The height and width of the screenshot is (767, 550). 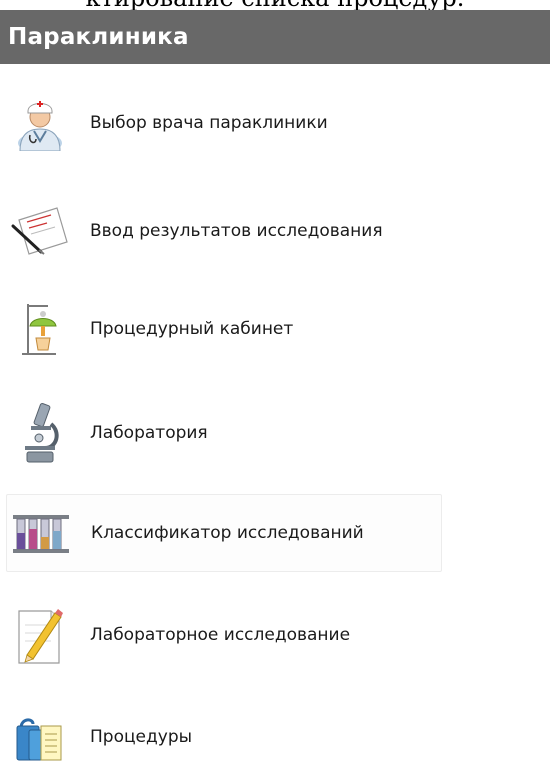 What do you see at coordinates (220, 635) in the screenshot?
I see `menu-item-label: Лабораторное исследование` at bounding box center [220, 635].